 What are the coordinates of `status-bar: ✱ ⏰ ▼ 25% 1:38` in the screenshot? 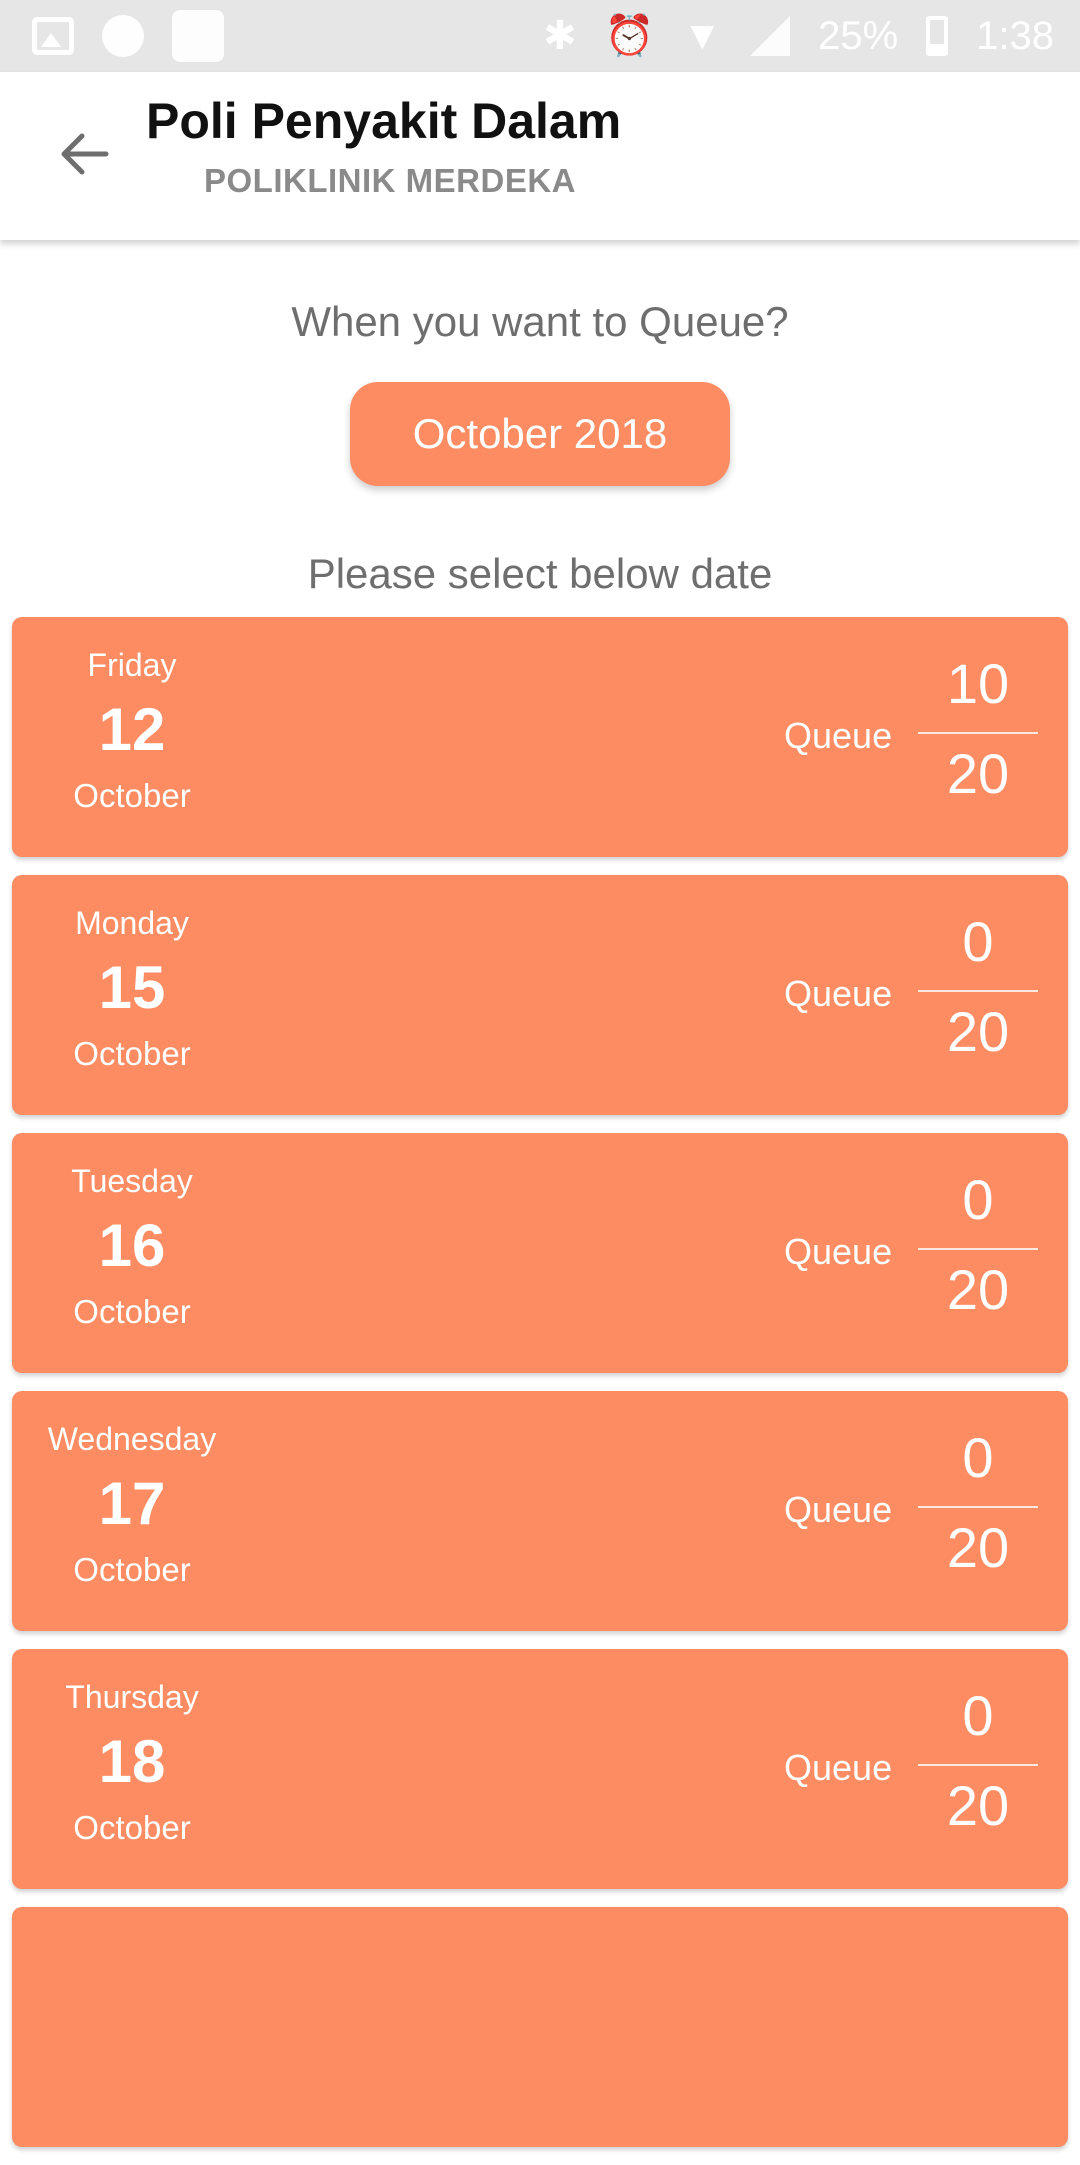 It's located at (540, 36).